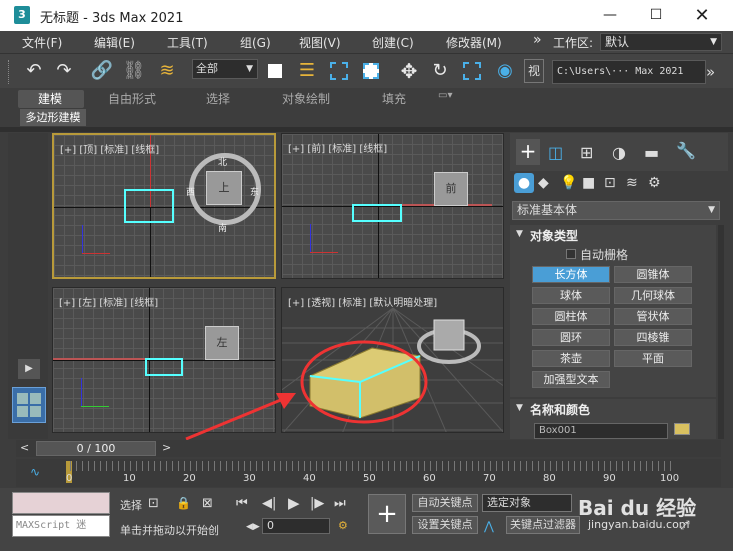 This screenshot has width=733, height=551. What do you see at coordinates (721, 332) in the screenshot?
I see `panel-scrollbar` at bounding box center [721, 332].